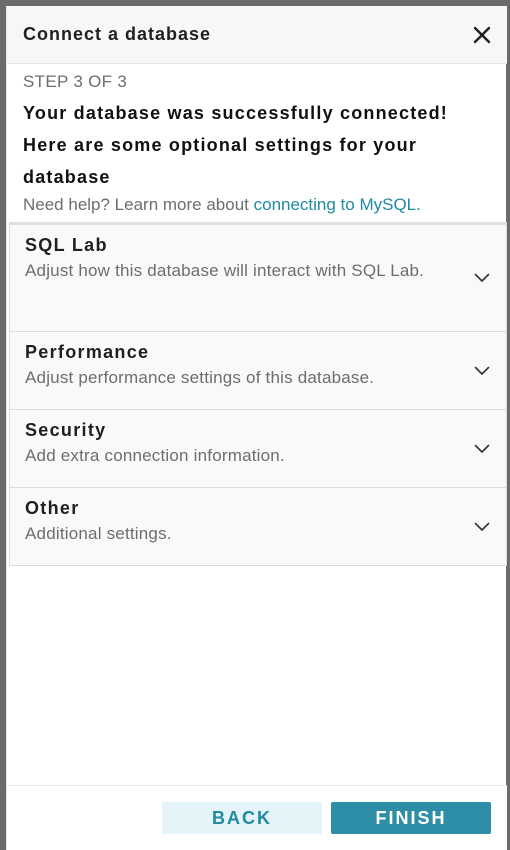 The height and width of the screenshot is (850, 510). I want to click on close-button, so click(482, 35).